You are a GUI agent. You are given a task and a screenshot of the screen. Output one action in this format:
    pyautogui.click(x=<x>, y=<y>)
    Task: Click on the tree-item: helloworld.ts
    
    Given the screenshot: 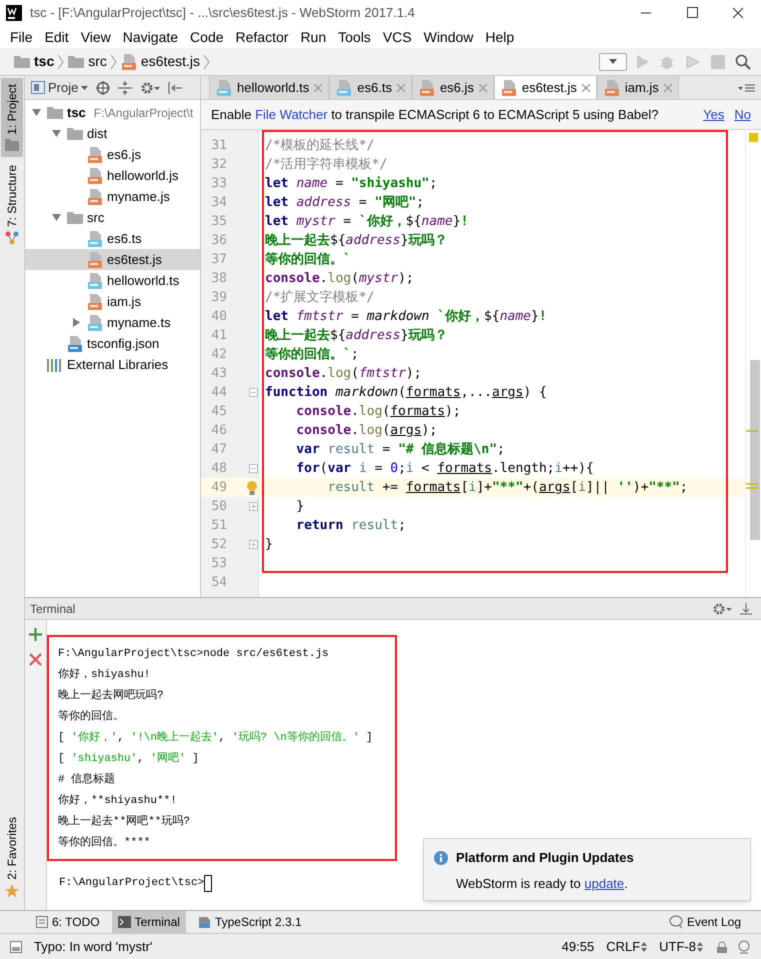 What is the action you would take?
    pyautogui.click(x=112, y=280)
    